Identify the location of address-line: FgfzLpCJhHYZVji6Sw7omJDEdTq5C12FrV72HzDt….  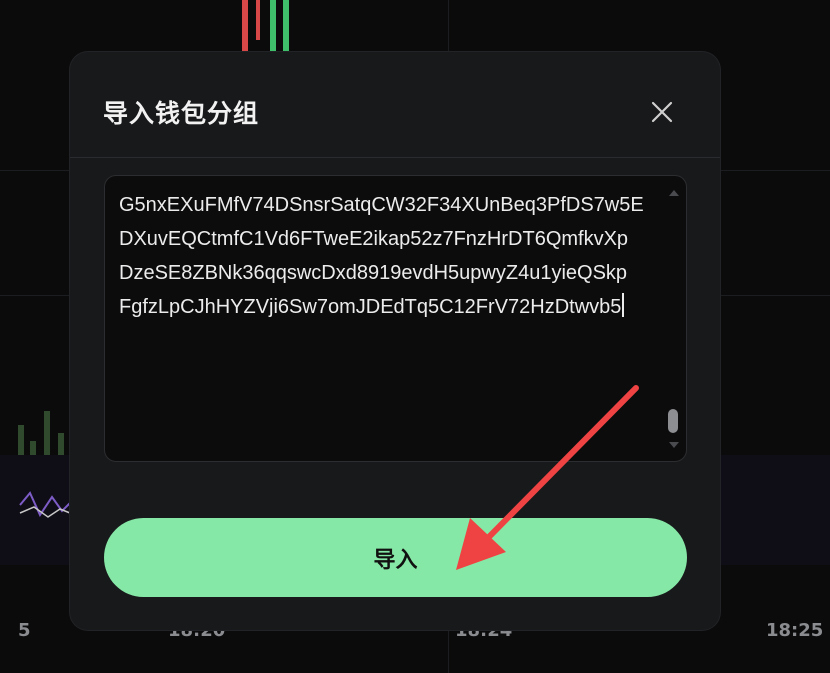
(370, 307).